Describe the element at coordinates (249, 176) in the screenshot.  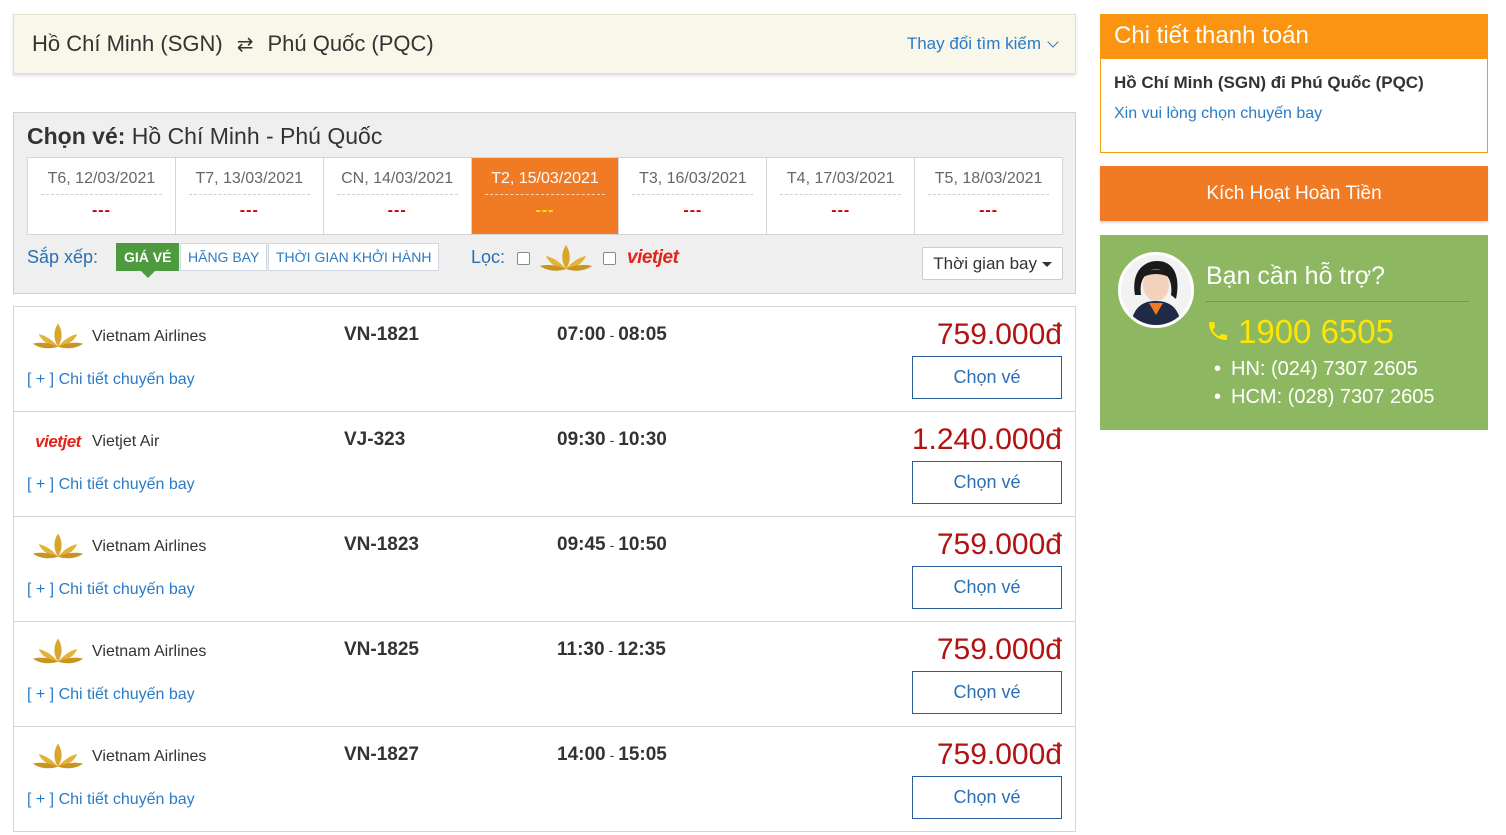
I see `date-label: T7, 13/03/2021` at that location.